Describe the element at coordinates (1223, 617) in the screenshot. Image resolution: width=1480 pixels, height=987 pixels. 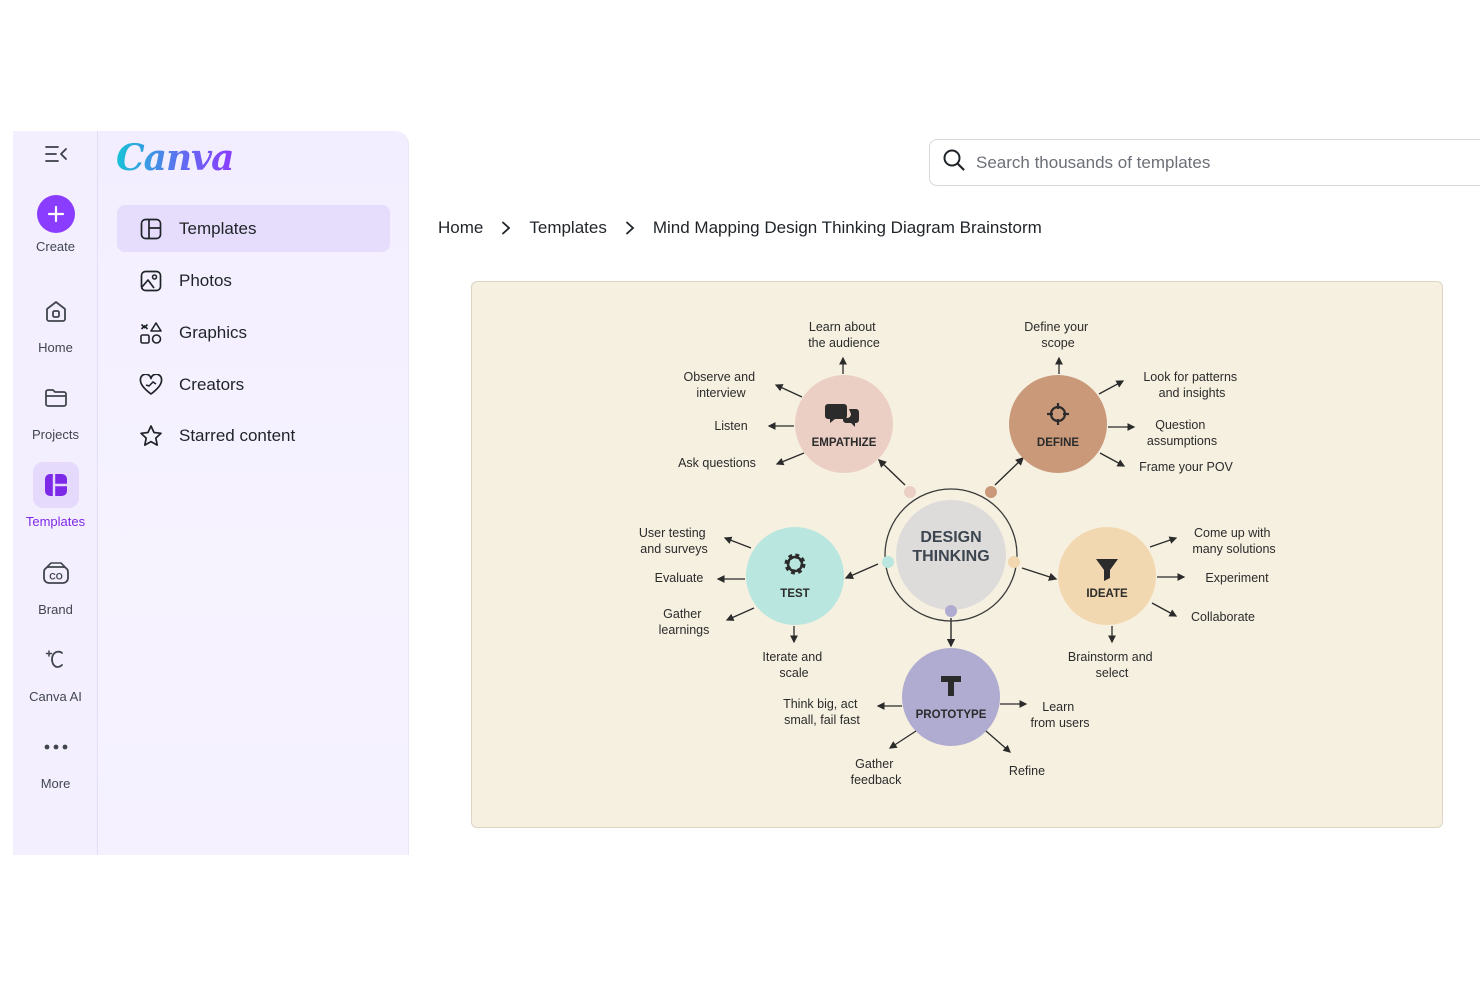
I see `svg-text: Collaborate` at that location.